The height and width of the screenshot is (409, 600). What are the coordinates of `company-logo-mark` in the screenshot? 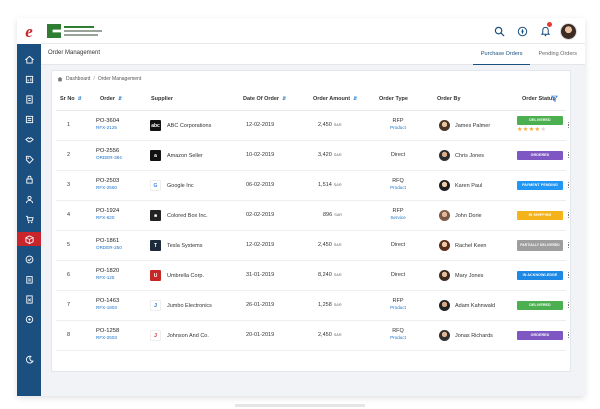 It's located at (54, 31).